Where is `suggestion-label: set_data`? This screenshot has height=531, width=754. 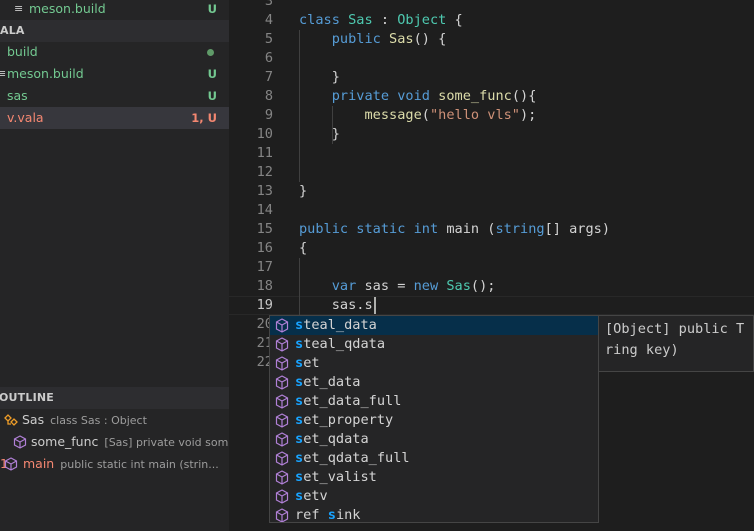
suggestion-label: set_data is located at coordinates (328, 382).